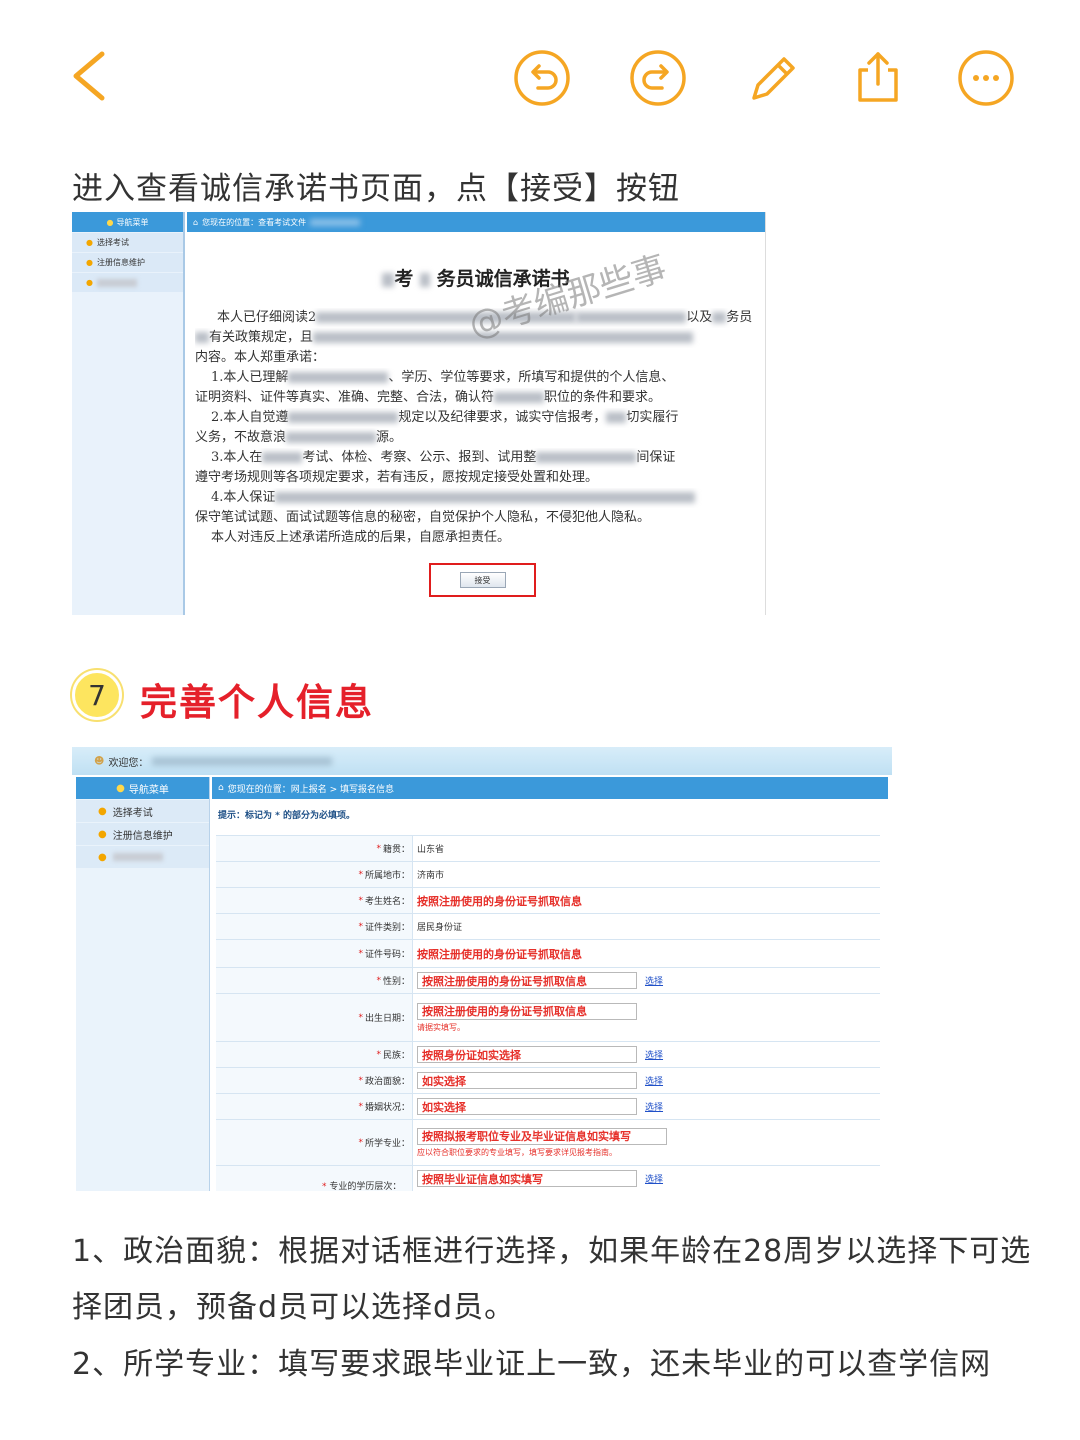  What do you see at coordinates (476, 222) in the screenshot?
I see `breadcrumb: ⌂ 您现在的位置：查看考试文件` at bounding box center [476, 222].